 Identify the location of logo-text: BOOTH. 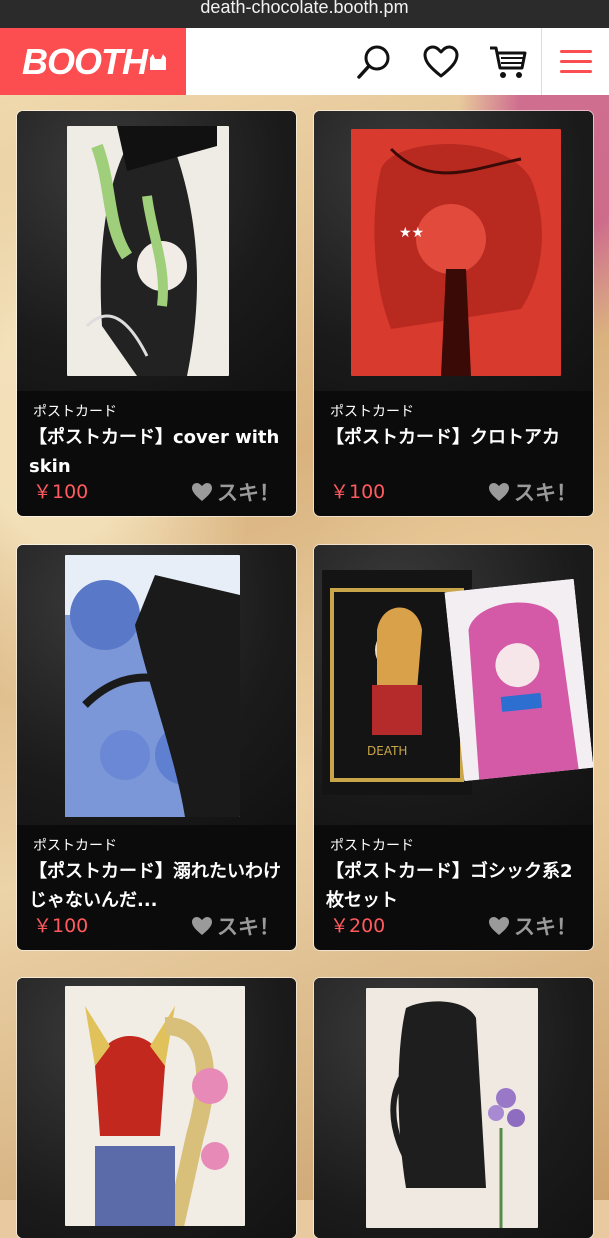
(85, 61).